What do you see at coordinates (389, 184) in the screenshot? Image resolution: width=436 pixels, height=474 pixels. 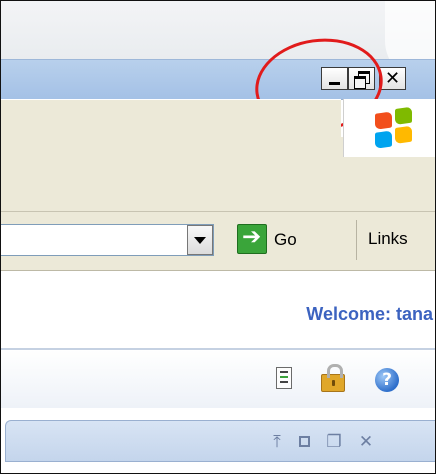 I see `standard-toolbar-end` at bounding box center [389, 184].